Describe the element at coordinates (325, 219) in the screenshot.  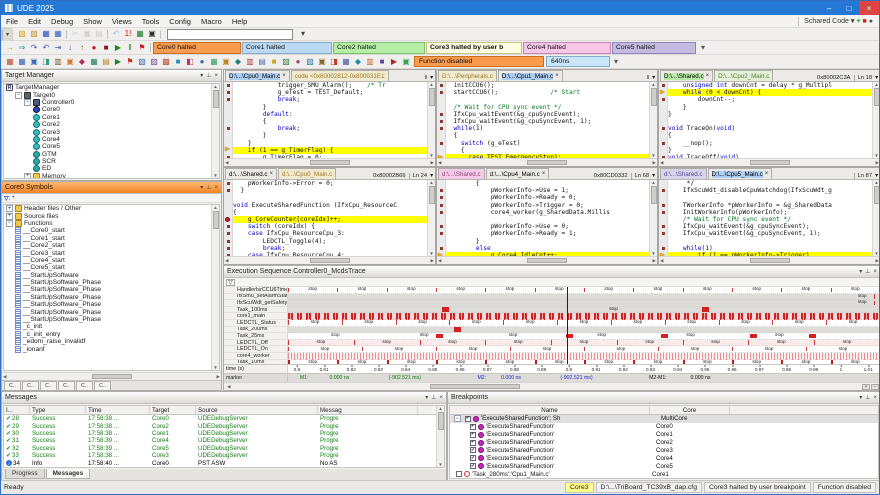
I see `code-line: g_CoreCounter[coreIdx]++;` at that location.